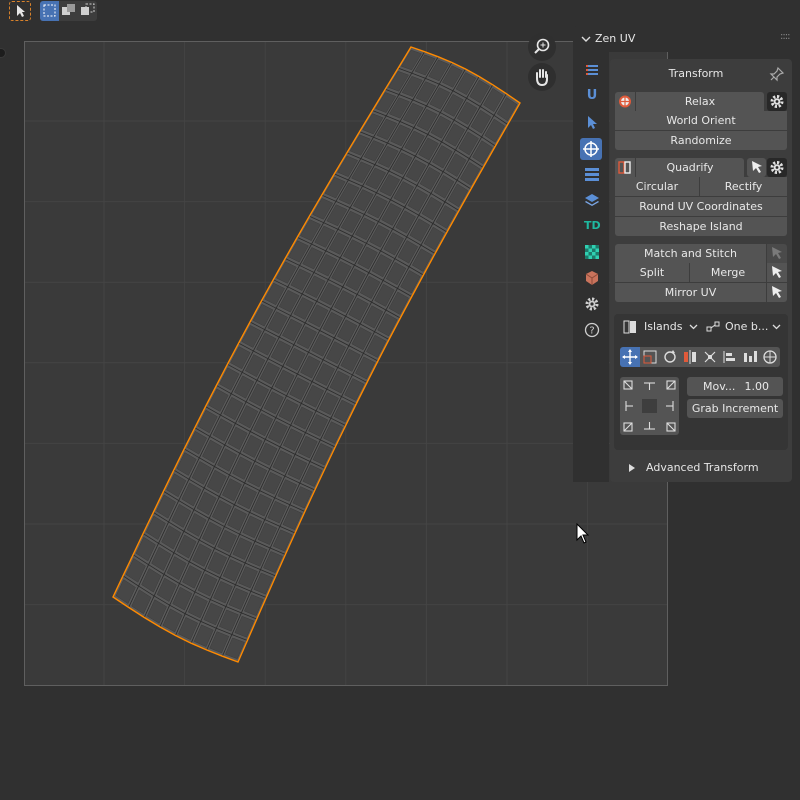  Describe the element at coordinates (591, 267) in the screenshot. I see `panel-tab-bar: U TD ?` at that location.